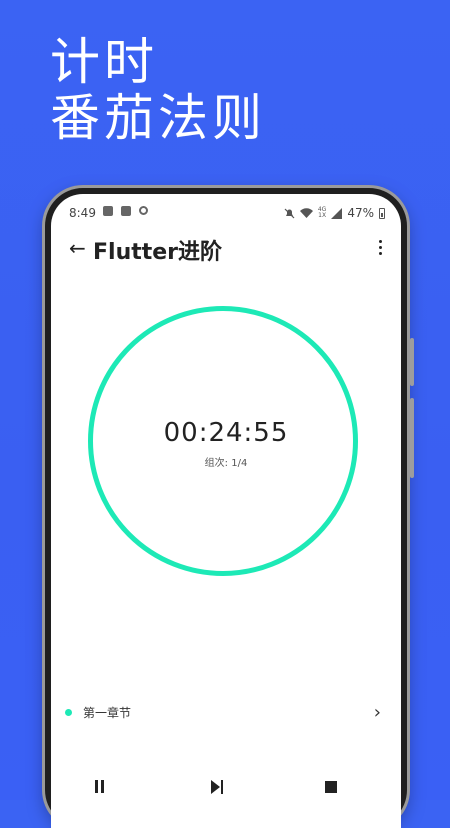  What do you see at coordinates (226, 433) in the screenshot?
I see `timer-display: 00:24:55` at bounding box center [226, 433].